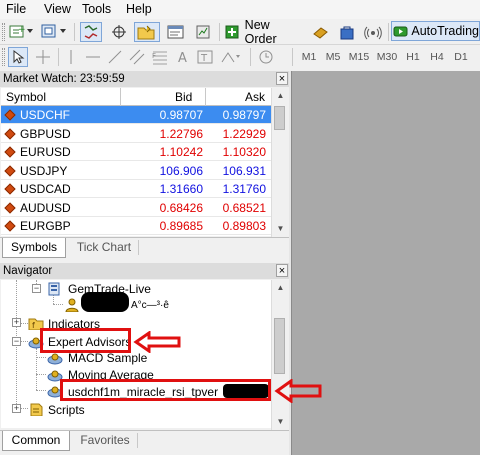 This screenshot has height=455, width=480. I want to click on market-watch-title: Market Watch: 23:59:59, so click(144, 79).